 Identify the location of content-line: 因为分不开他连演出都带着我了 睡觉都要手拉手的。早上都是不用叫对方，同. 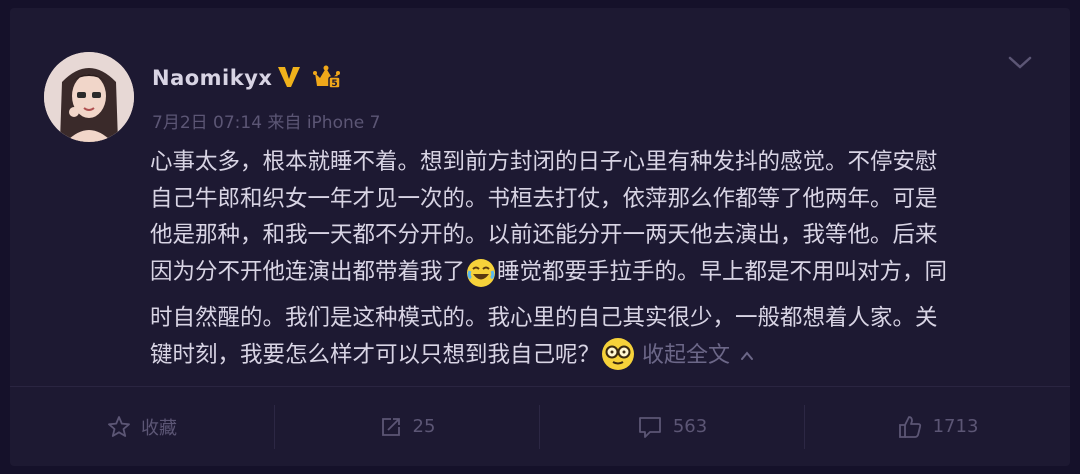
(595, 277).